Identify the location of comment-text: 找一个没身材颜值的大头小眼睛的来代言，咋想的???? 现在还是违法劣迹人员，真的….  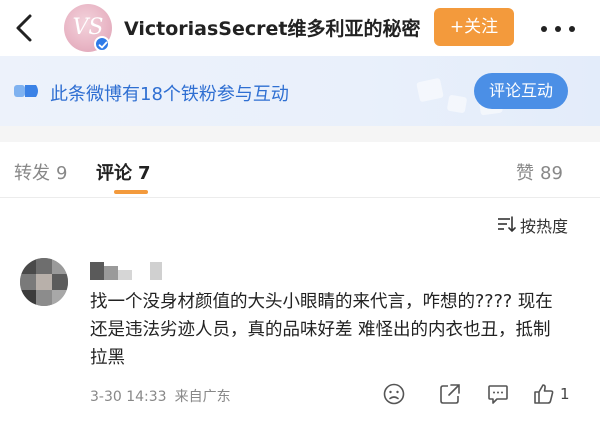
(321, 330).